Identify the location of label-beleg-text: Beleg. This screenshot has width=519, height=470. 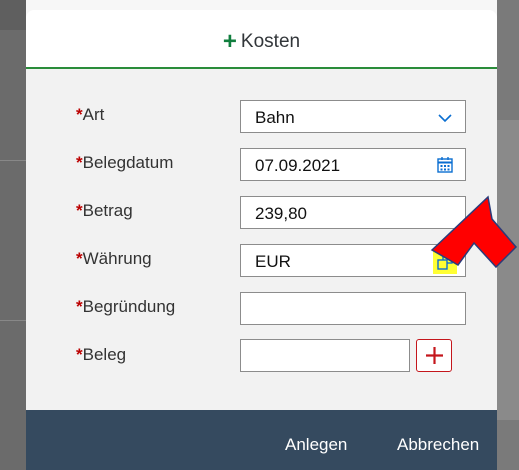
(104, 354).